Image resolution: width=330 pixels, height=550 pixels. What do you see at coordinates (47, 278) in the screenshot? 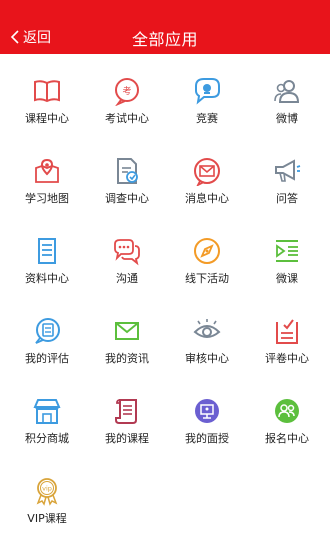
I see `app-label: 资料中心` at bounding box center [47, 278].